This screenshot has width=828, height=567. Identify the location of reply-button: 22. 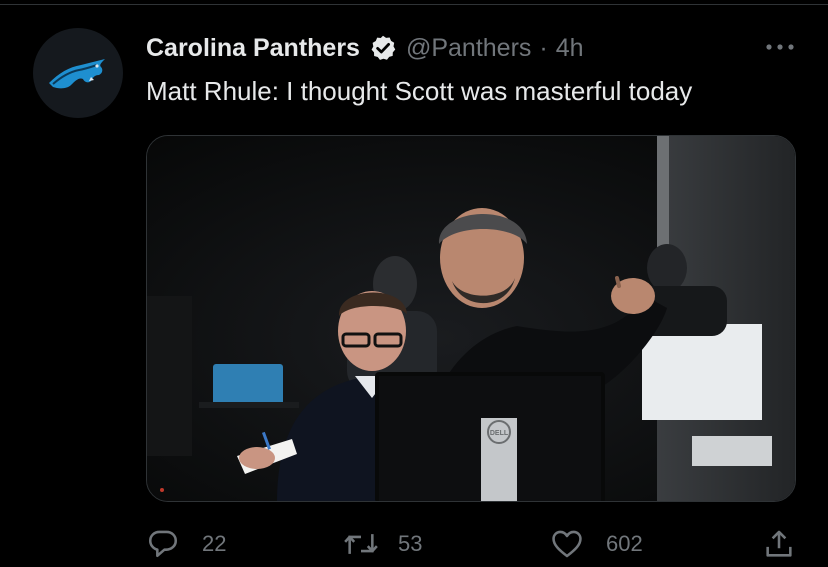
(186, 544).